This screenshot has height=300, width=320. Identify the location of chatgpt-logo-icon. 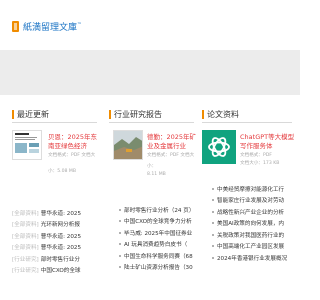
(219, 147).